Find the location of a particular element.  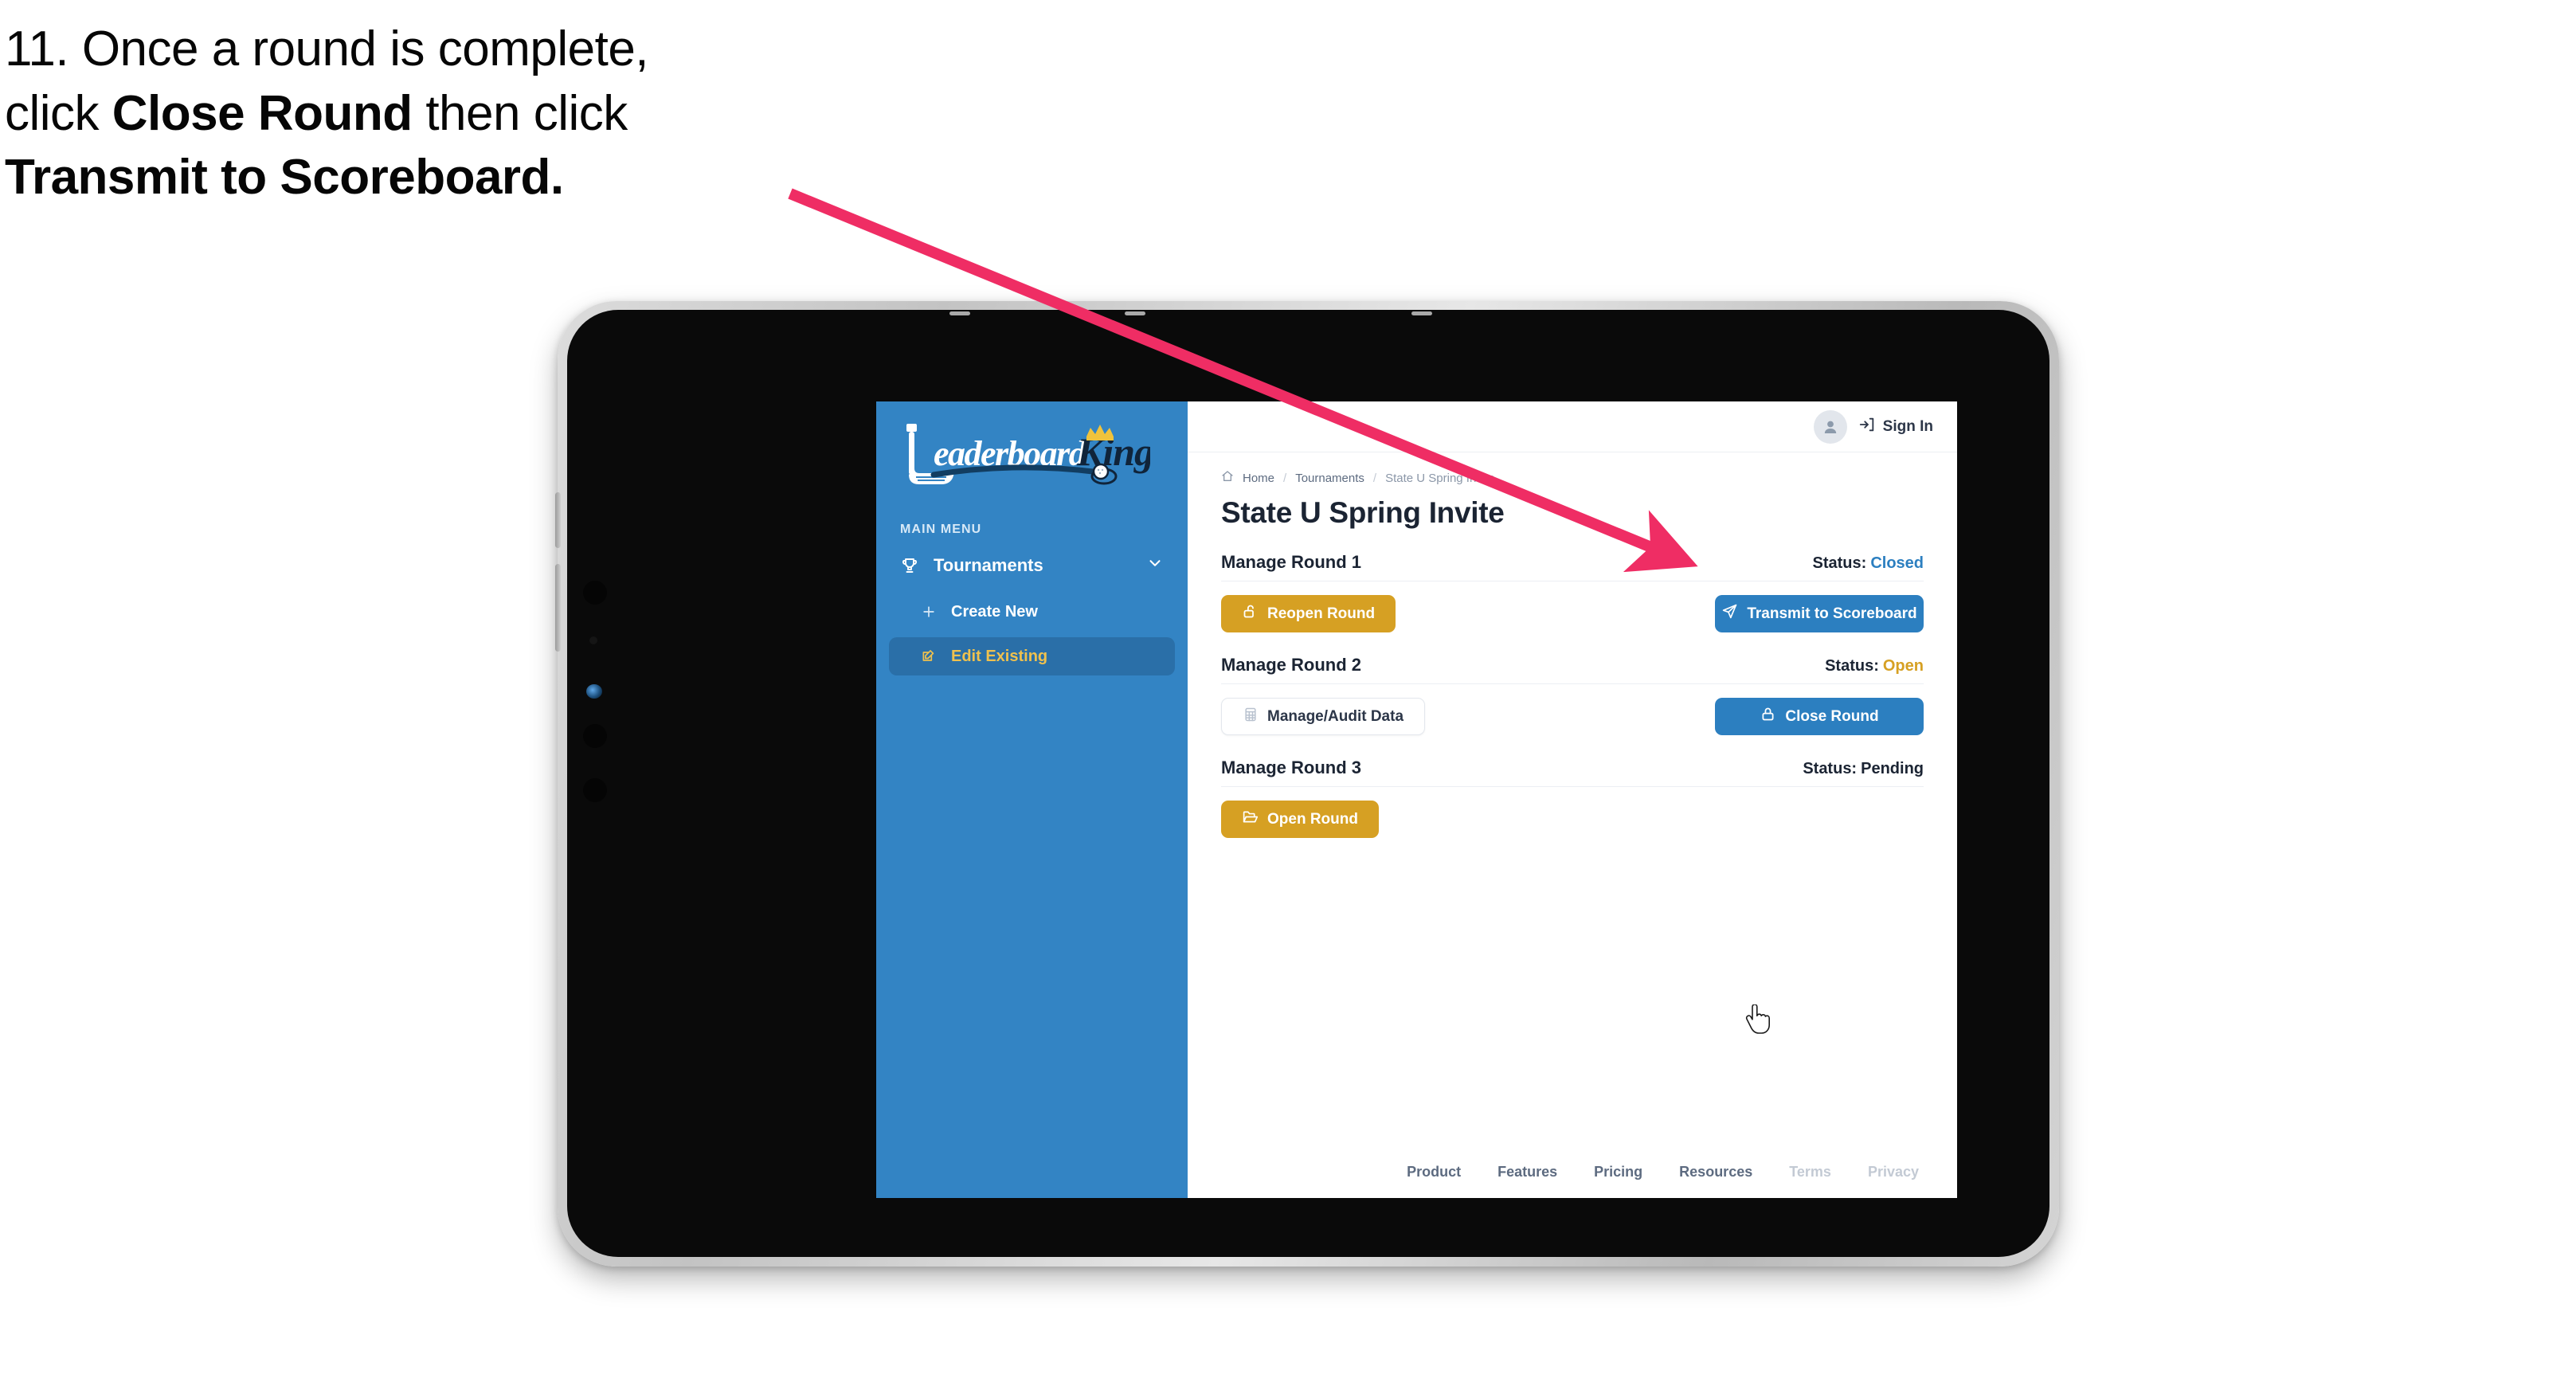

chevron-down-icon is located at coordinates (1155, 565).